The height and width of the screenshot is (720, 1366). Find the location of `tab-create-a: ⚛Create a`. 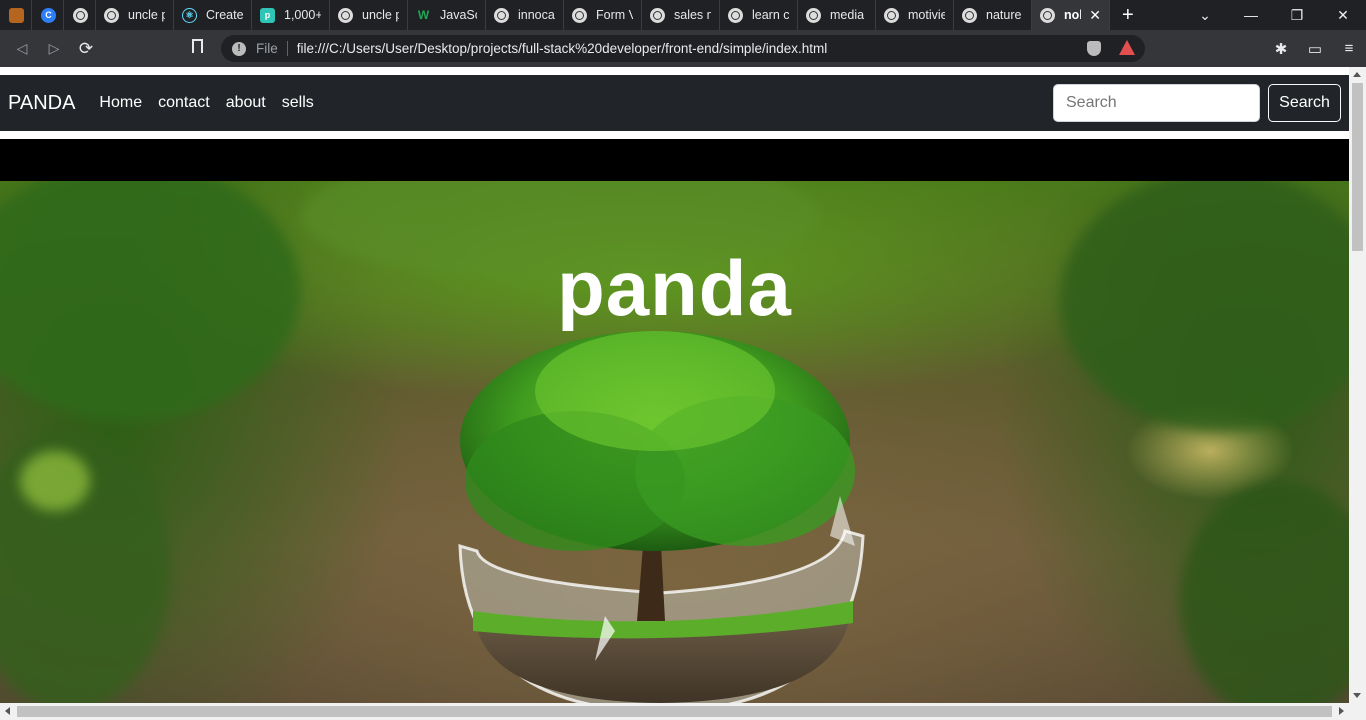

tab-create-a: ⚛Create a is located at coordinates (213, 15).